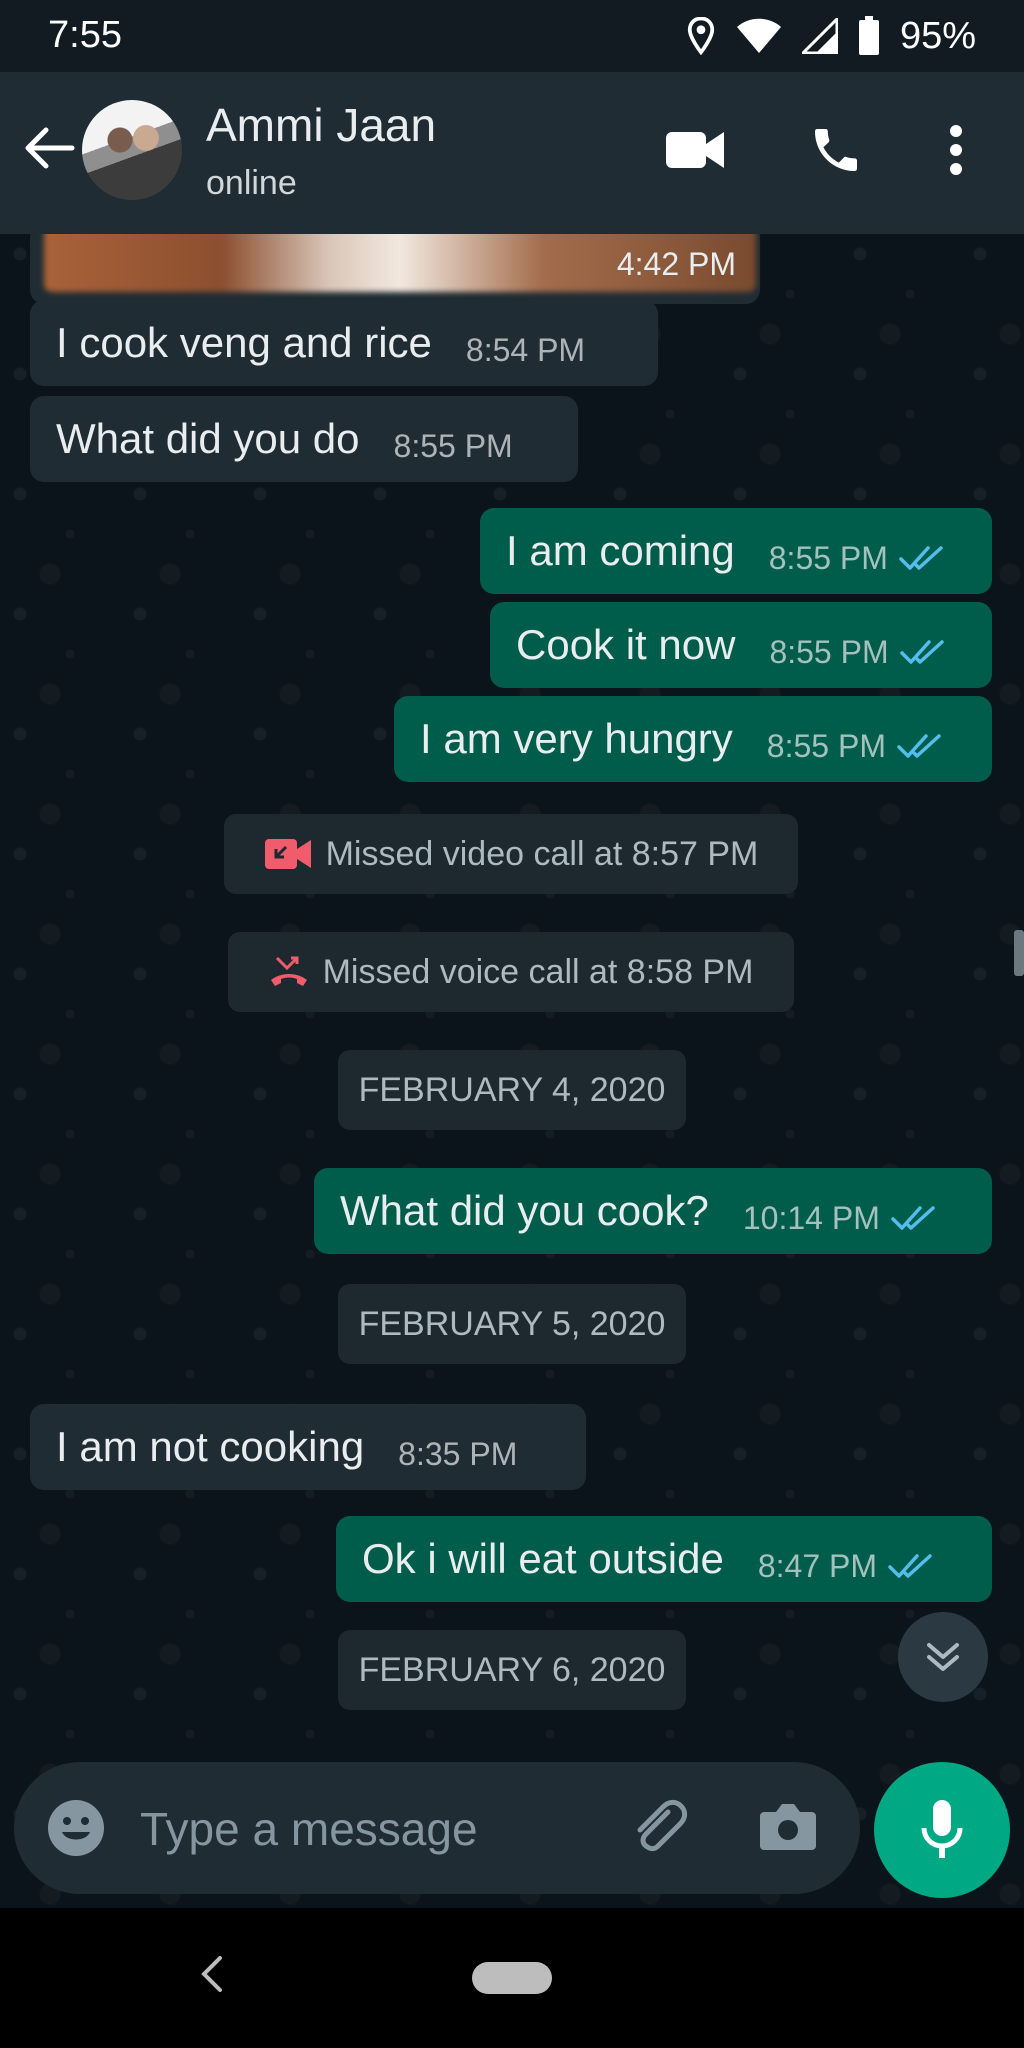 The image size is (1024, 2048). What do you see at coordinates (458, 1453) in the screenshot?
I see `message-time: 8:35 PM` at bounding box center [458, 1453].